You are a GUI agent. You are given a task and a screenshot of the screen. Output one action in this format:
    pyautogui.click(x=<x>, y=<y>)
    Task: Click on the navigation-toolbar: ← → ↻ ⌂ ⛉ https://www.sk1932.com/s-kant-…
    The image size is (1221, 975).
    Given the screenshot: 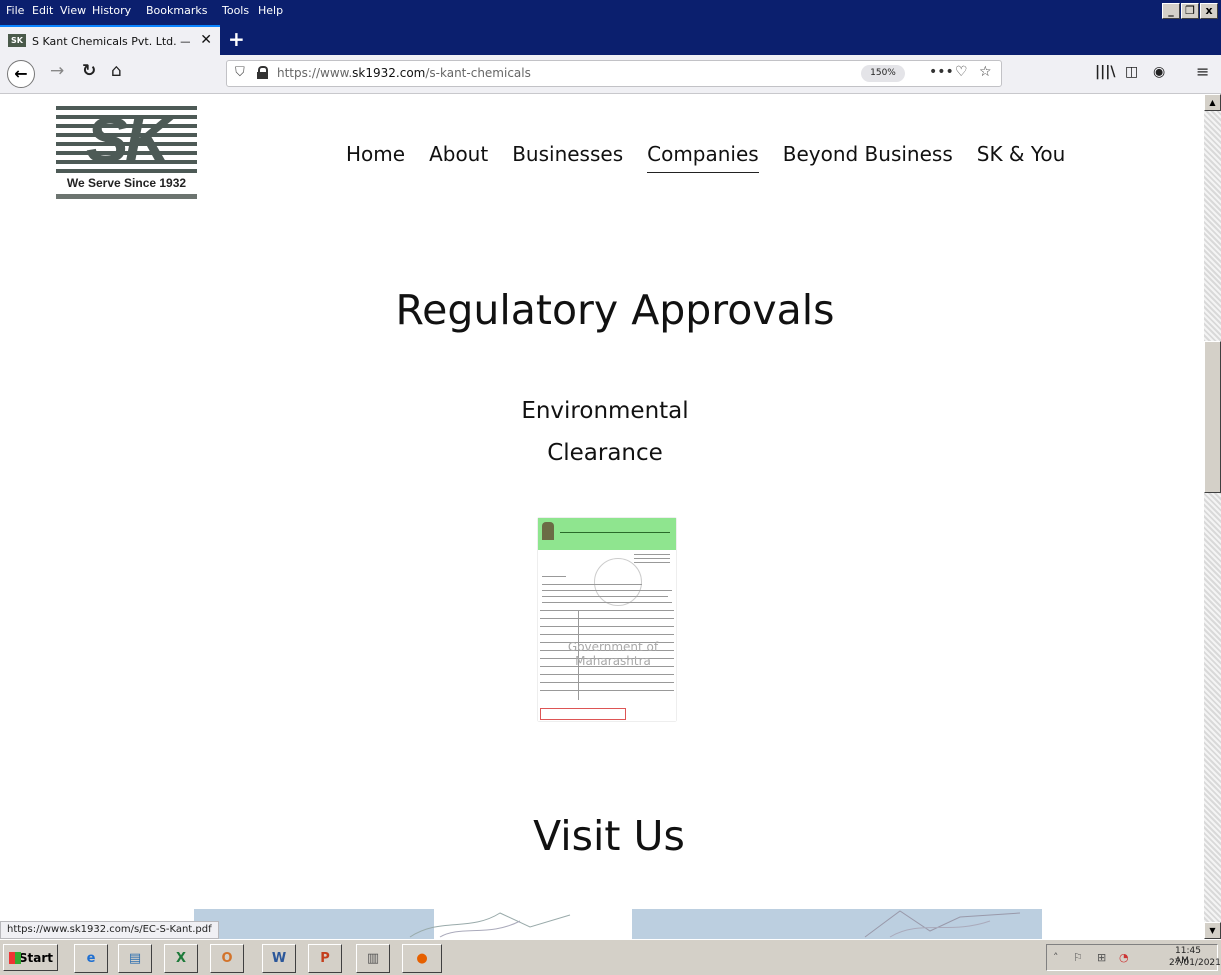 What is the action you would take?
    pyautogui.click(x=610, y=74)
    